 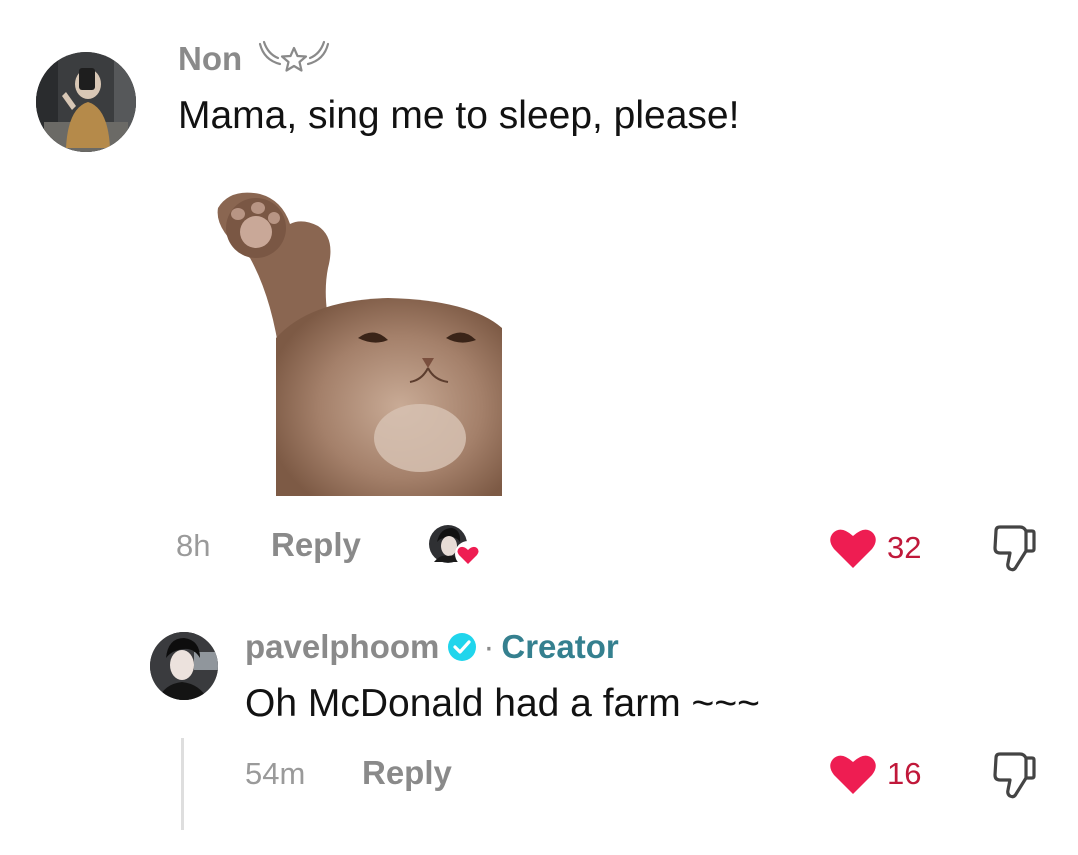 I want to click on comment-text: Mama, sing me to sleep, please!, so click(x=459, y=115).